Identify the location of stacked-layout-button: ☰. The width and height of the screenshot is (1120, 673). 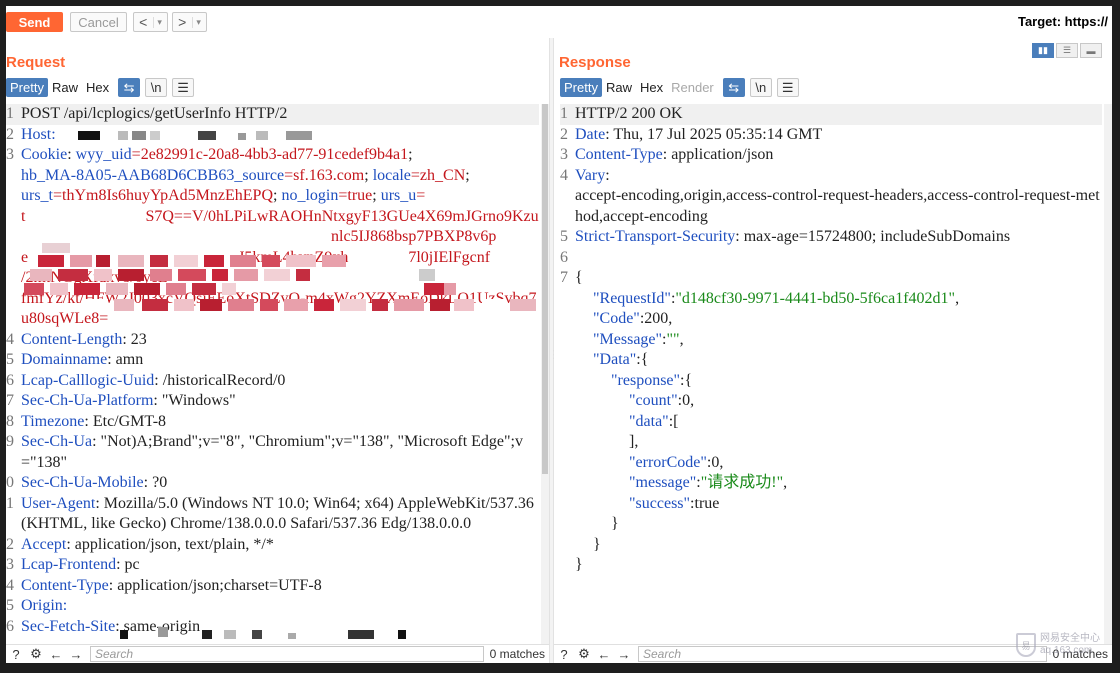
(1067, 50).